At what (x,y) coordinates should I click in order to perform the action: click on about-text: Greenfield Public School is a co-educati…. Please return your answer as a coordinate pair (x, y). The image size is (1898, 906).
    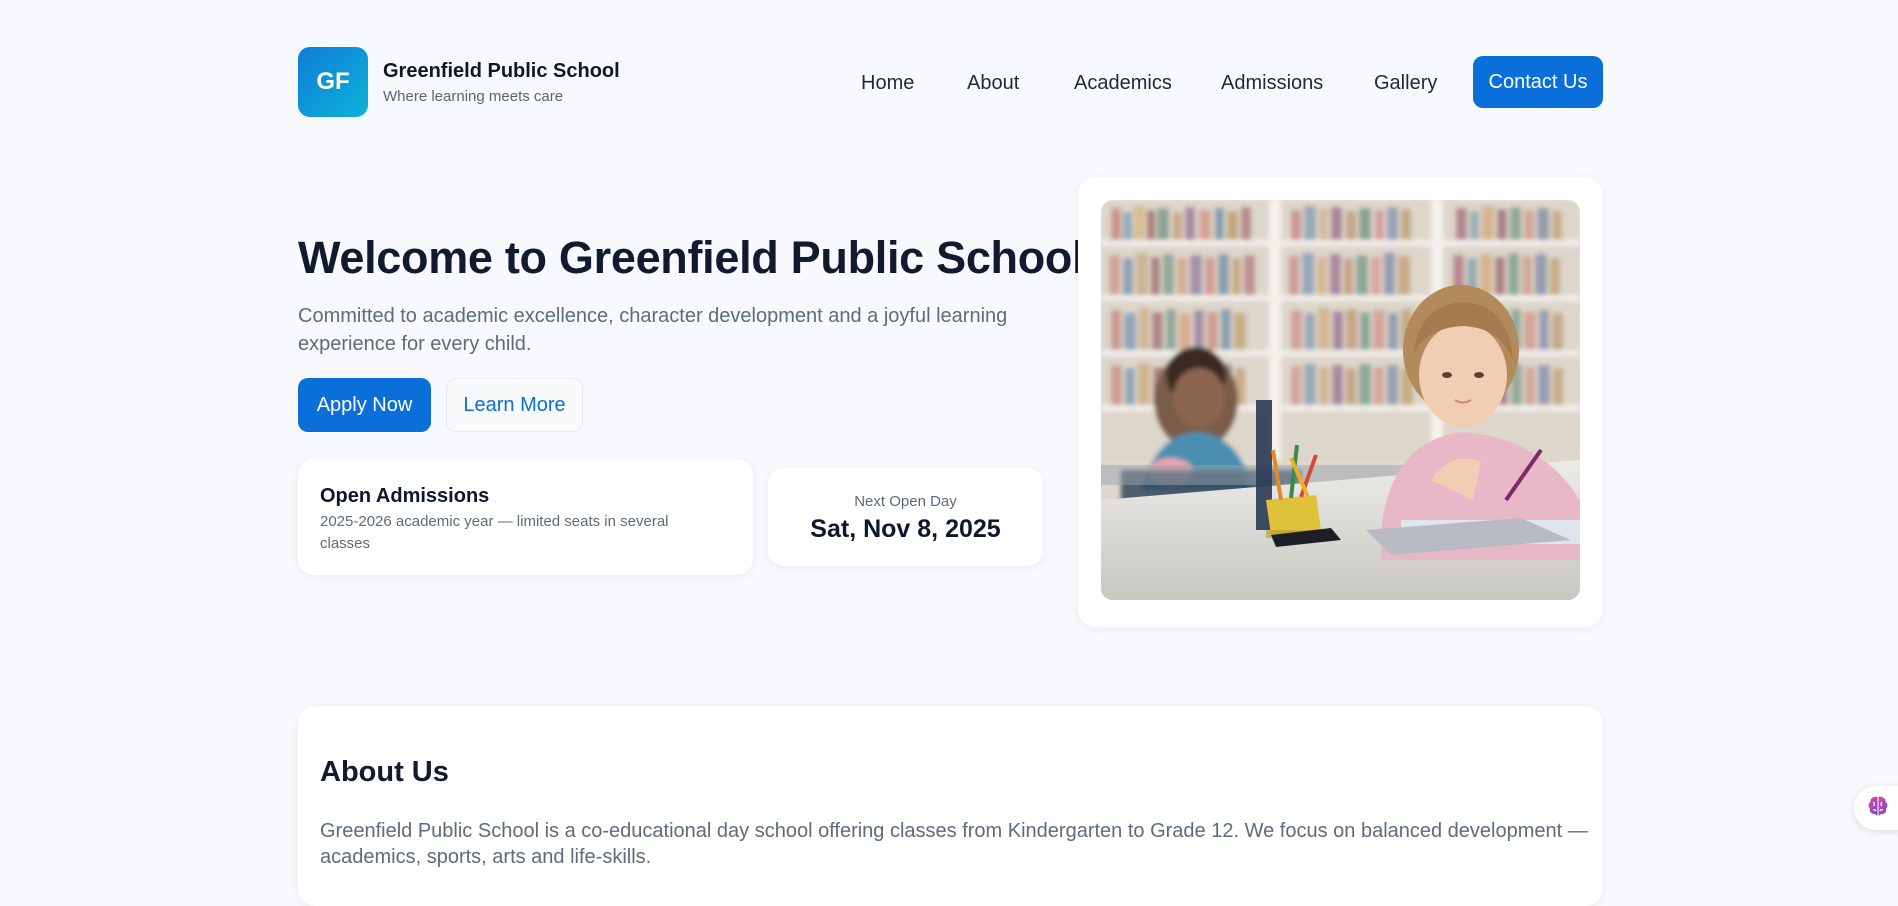
    Looking at the image, I should click on (954, 844).